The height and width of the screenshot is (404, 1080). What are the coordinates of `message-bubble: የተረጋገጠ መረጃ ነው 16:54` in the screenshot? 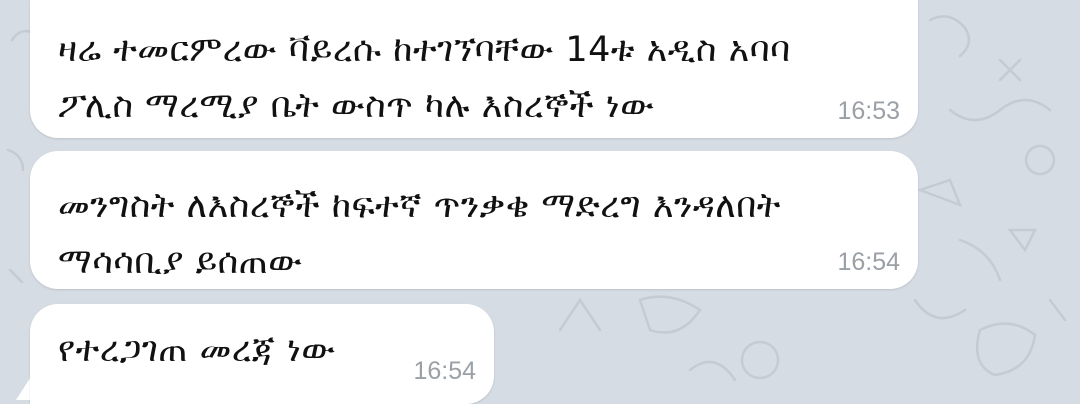 It's located at (262, 354).